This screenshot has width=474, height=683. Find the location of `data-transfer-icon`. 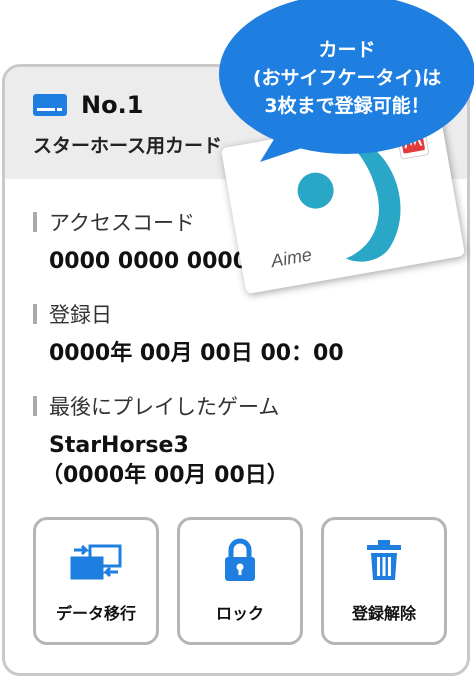

data-transfer-icon is located at coordinates (96, 559).